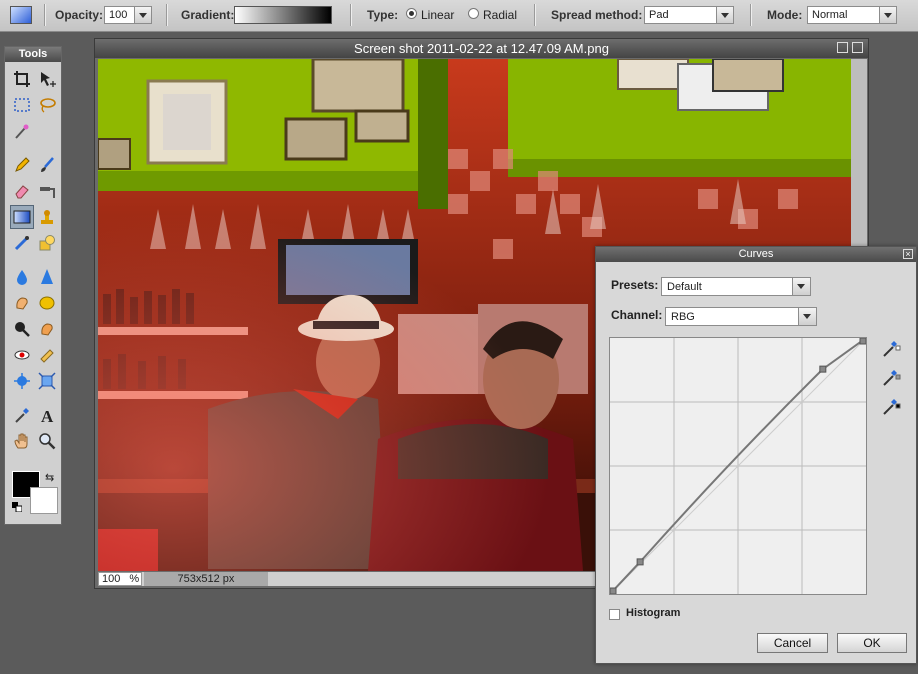 The width and height of the screenshot is (918, 674). I want to click on curves-graph, so click(738, 466).